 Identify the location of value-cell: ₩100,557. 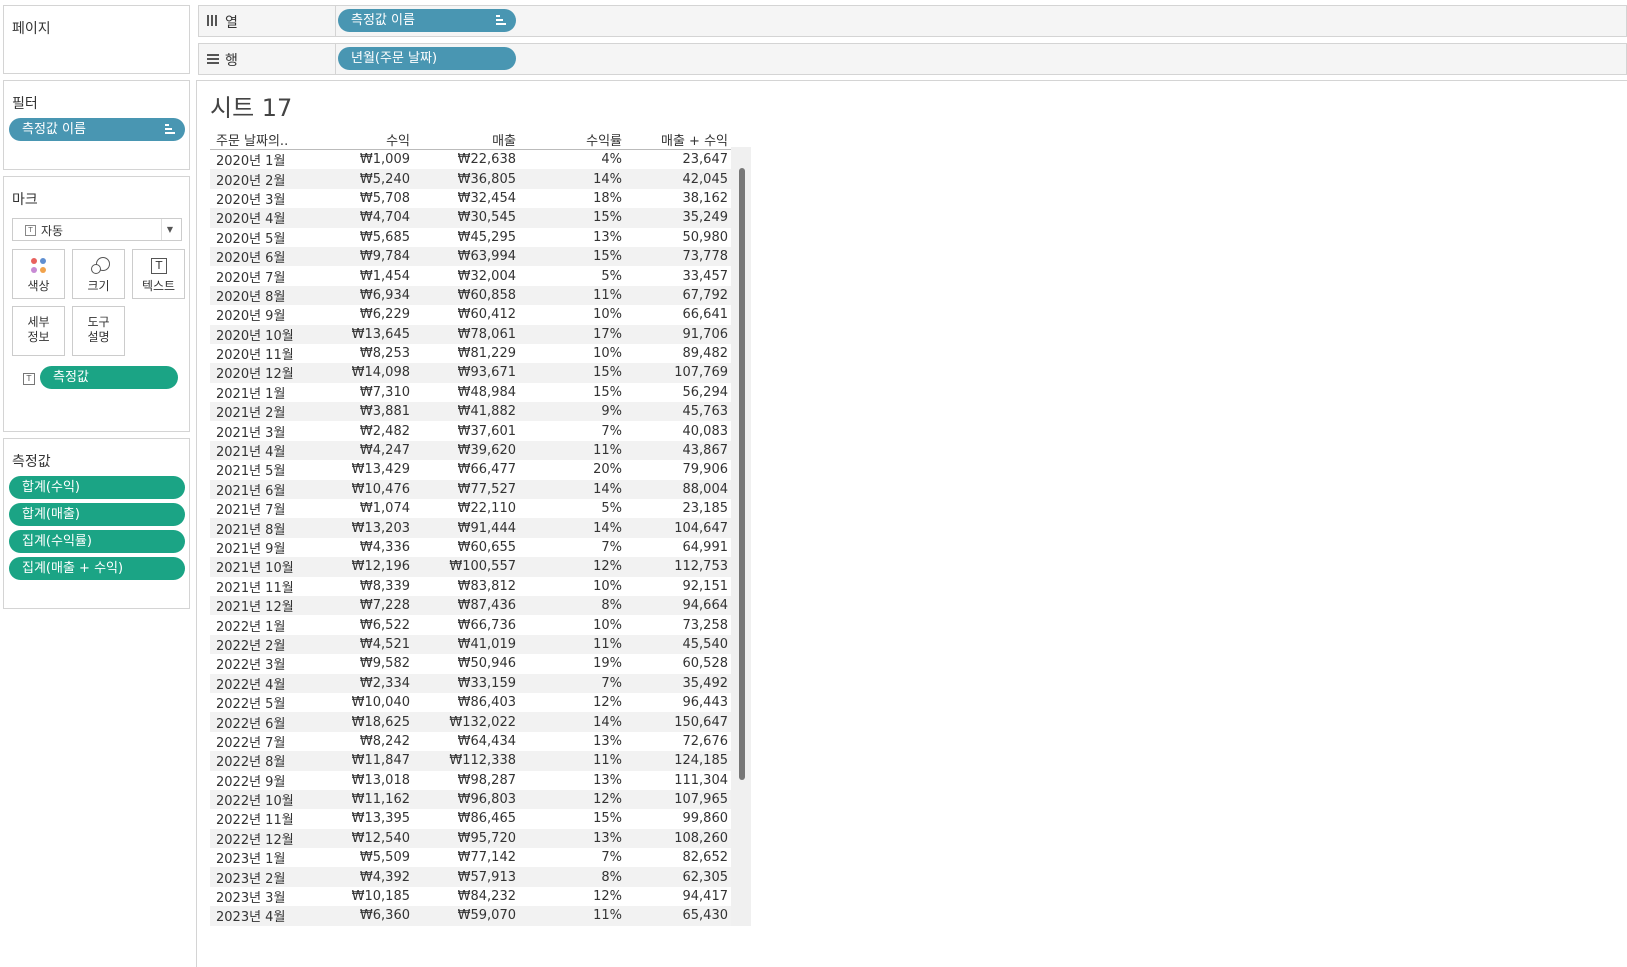
(469, 567).